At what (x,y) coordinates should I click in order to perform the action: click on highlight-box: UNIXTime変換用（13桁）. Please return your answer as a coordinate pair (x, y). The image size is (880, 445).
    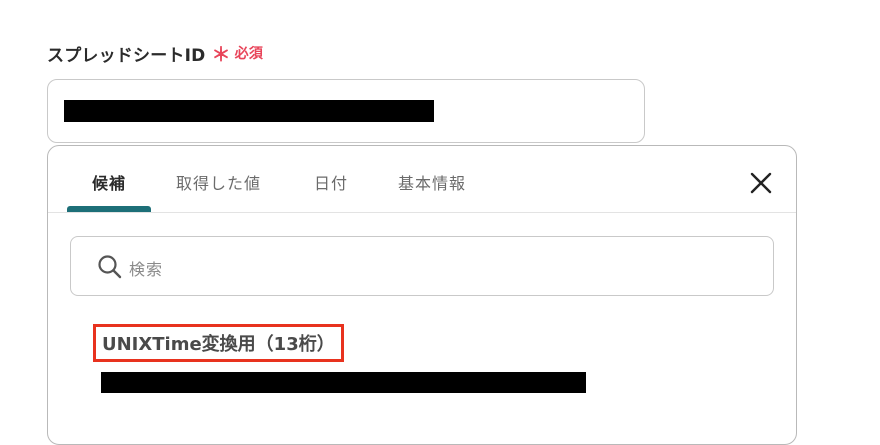
    Looking at the image, I should click on (218, 343).